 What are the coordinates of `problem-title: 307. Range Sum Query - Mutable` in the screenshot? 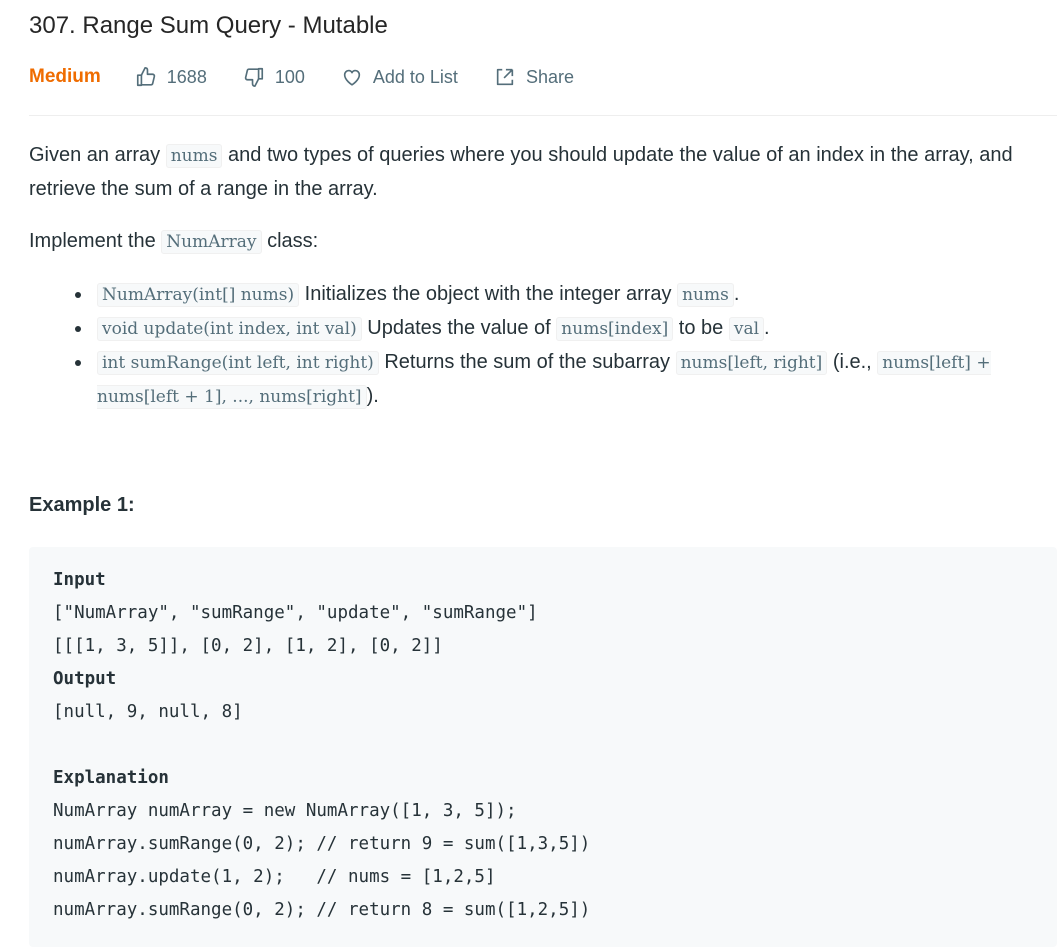 It's located at (208, 25).